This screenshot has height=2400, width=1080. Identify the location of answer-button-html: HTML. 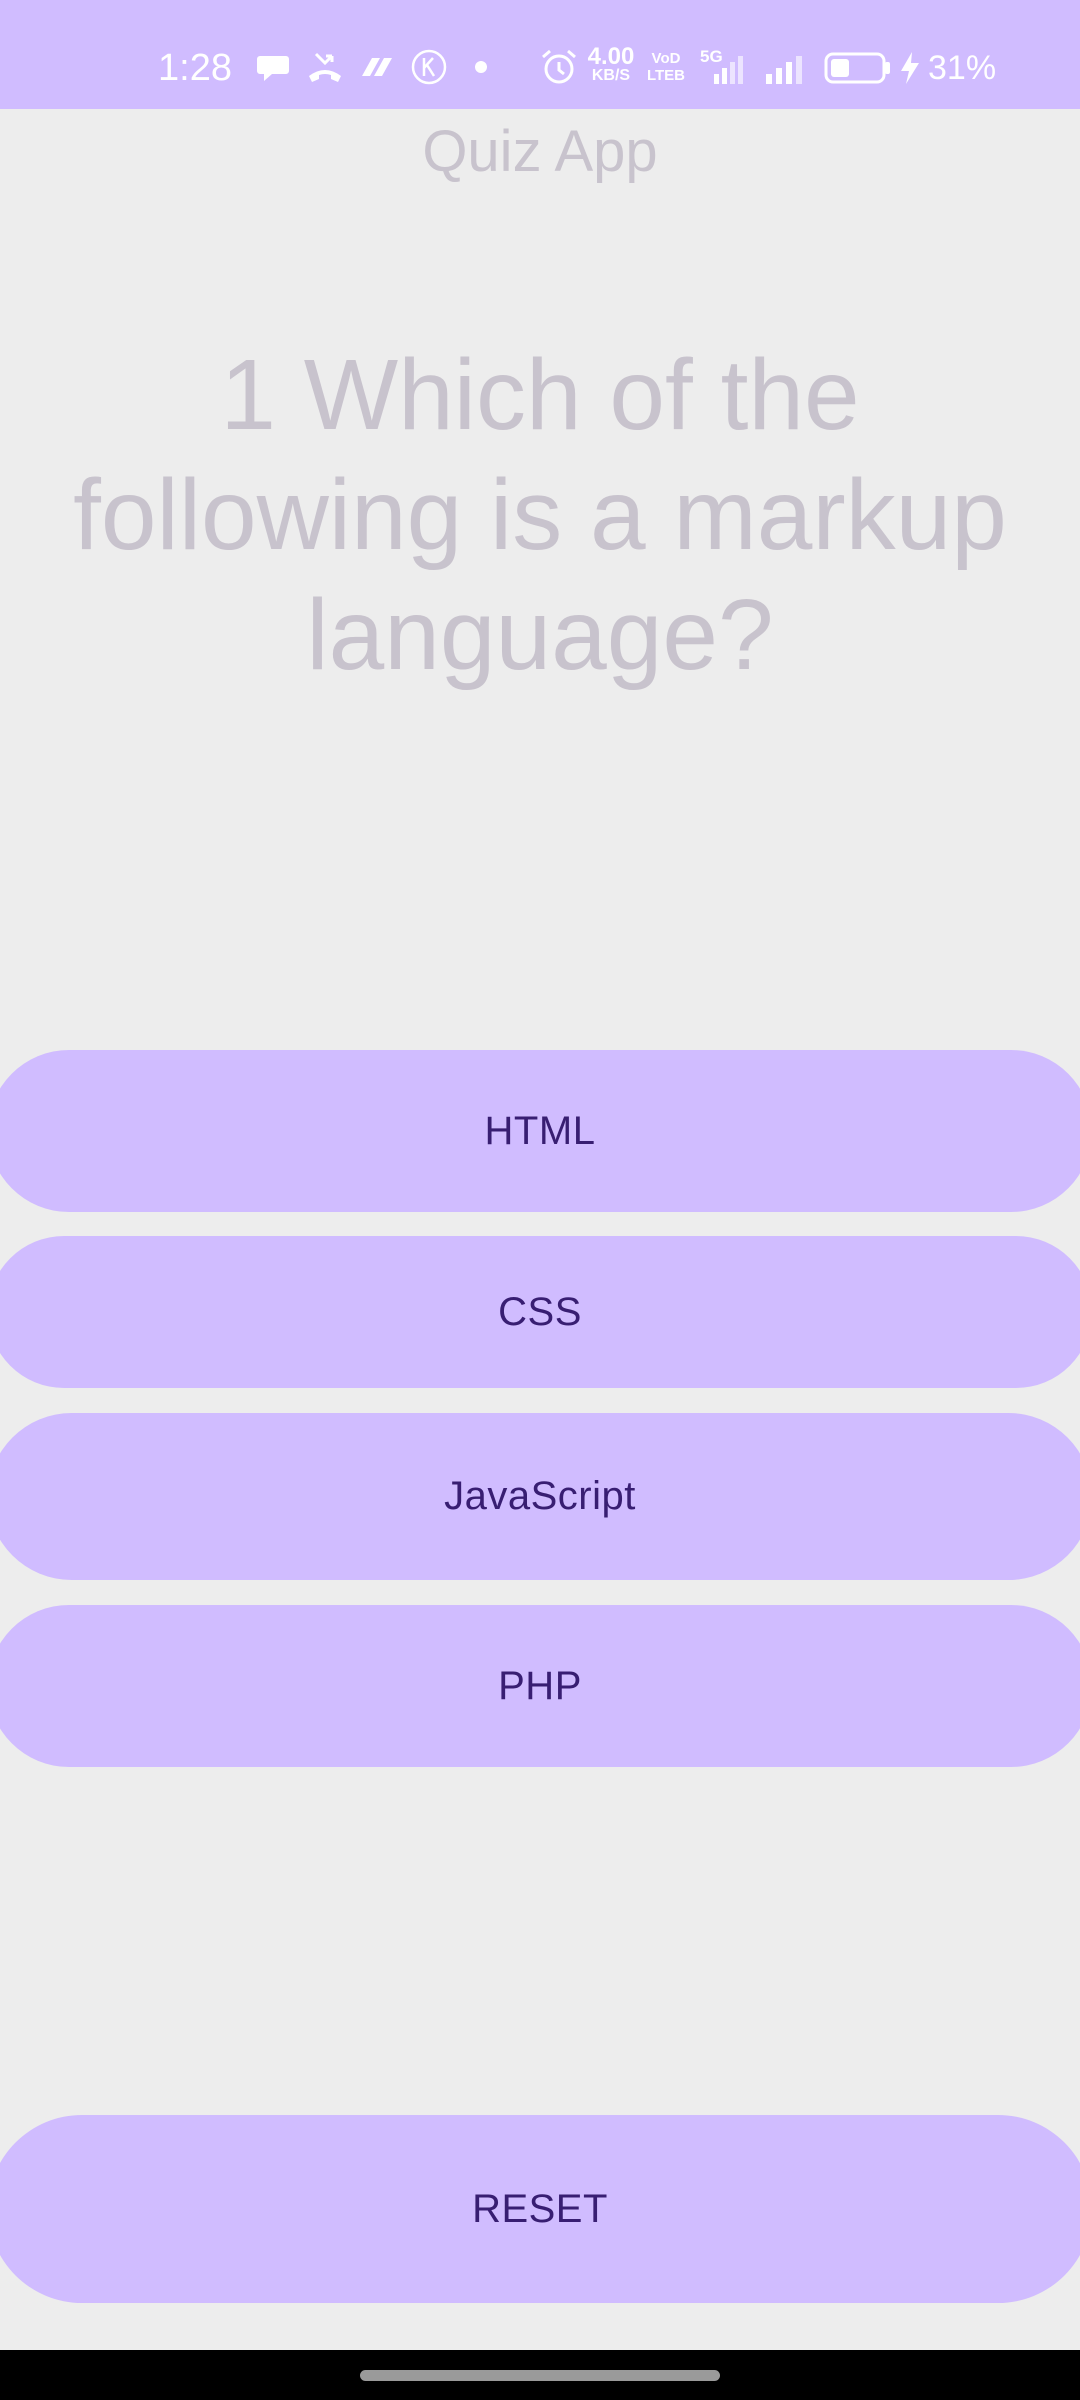
(540, 1131).